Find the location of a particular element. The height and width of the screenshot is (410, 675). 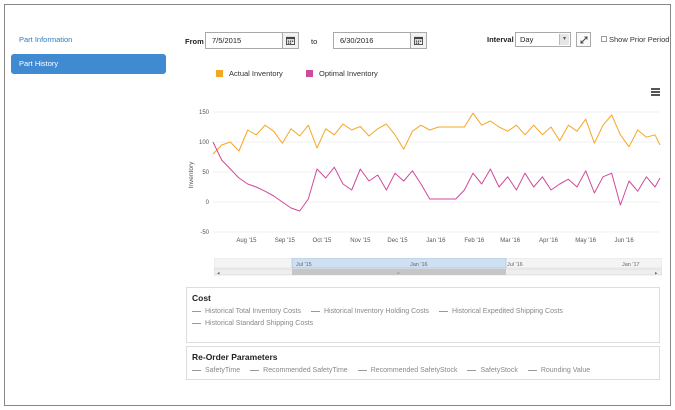

to-calendar-button is located at coordinates (418, 40).